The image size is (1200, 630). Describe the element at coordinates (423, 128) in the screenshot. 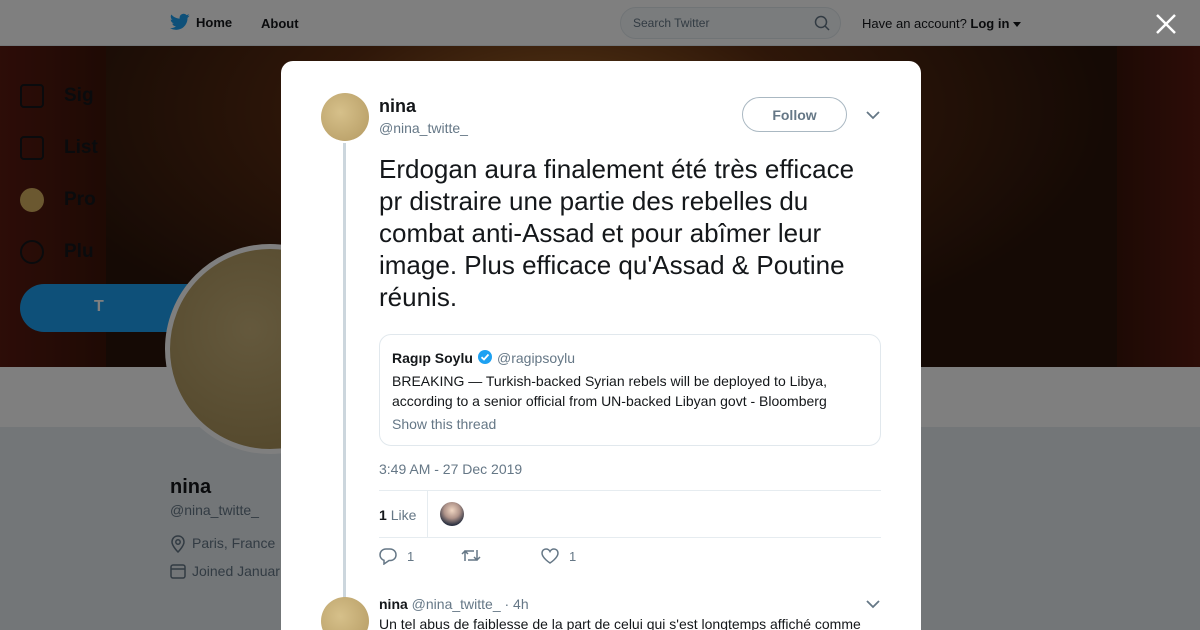

I see `author-handle: @nina_twitte_` at that location.